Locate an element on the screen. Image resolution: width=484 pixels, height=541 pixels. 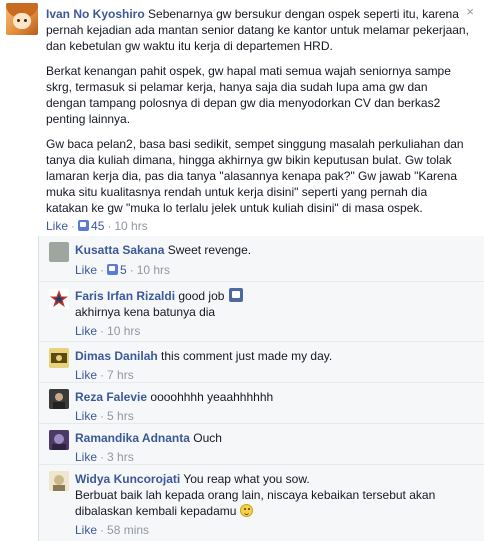
reply-text-line-2: akhirnya kena batunya dia is located at coordinates (145, 312).